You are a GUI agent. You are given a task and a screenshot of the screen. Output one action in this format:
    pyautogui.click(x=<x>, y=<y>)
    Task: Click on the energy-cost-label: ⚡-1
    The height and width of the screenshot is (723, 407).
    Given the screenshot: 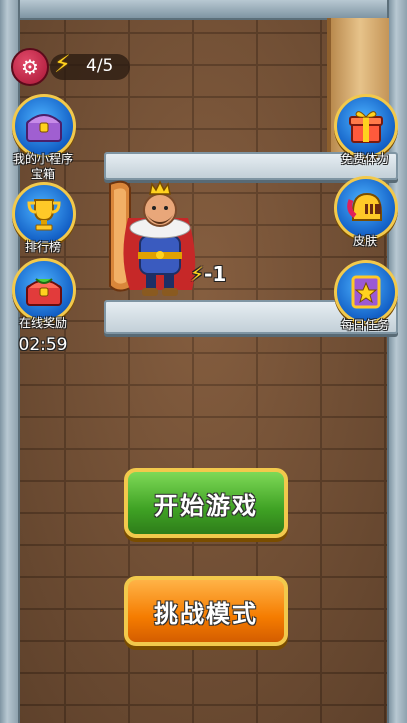 What is the action you would take?
    pyautogui.click(x=208, y=274)
    